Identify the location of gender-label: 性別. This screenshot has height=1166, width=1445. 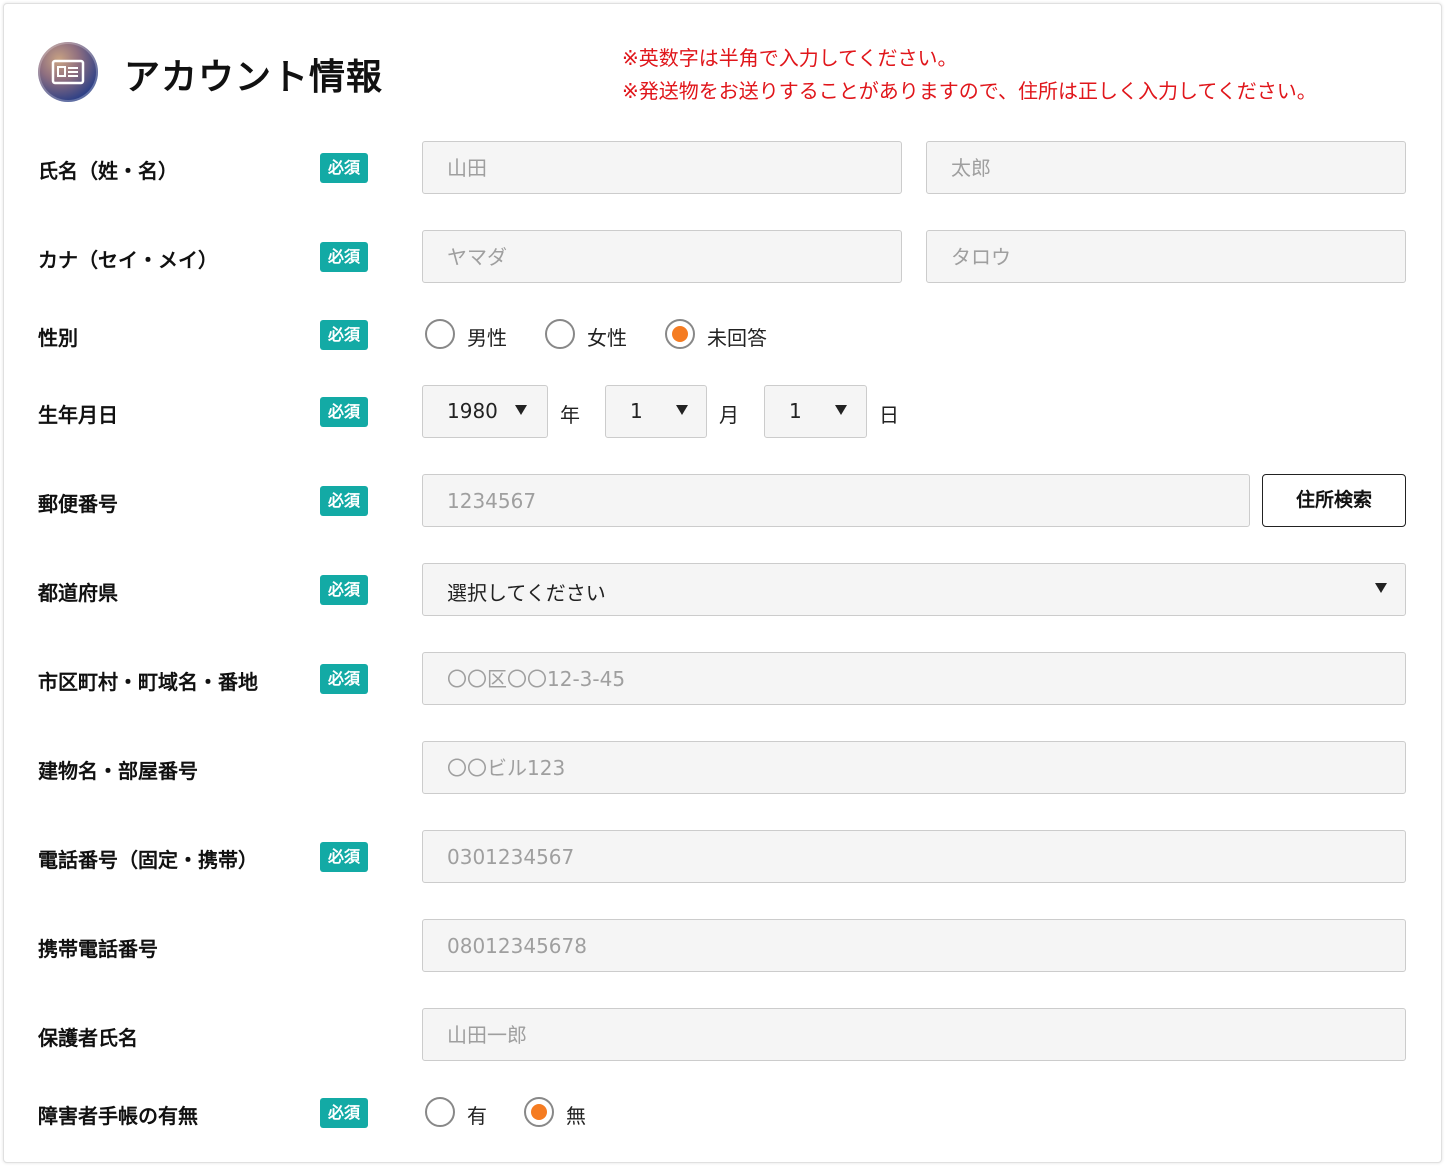
(58, 338).